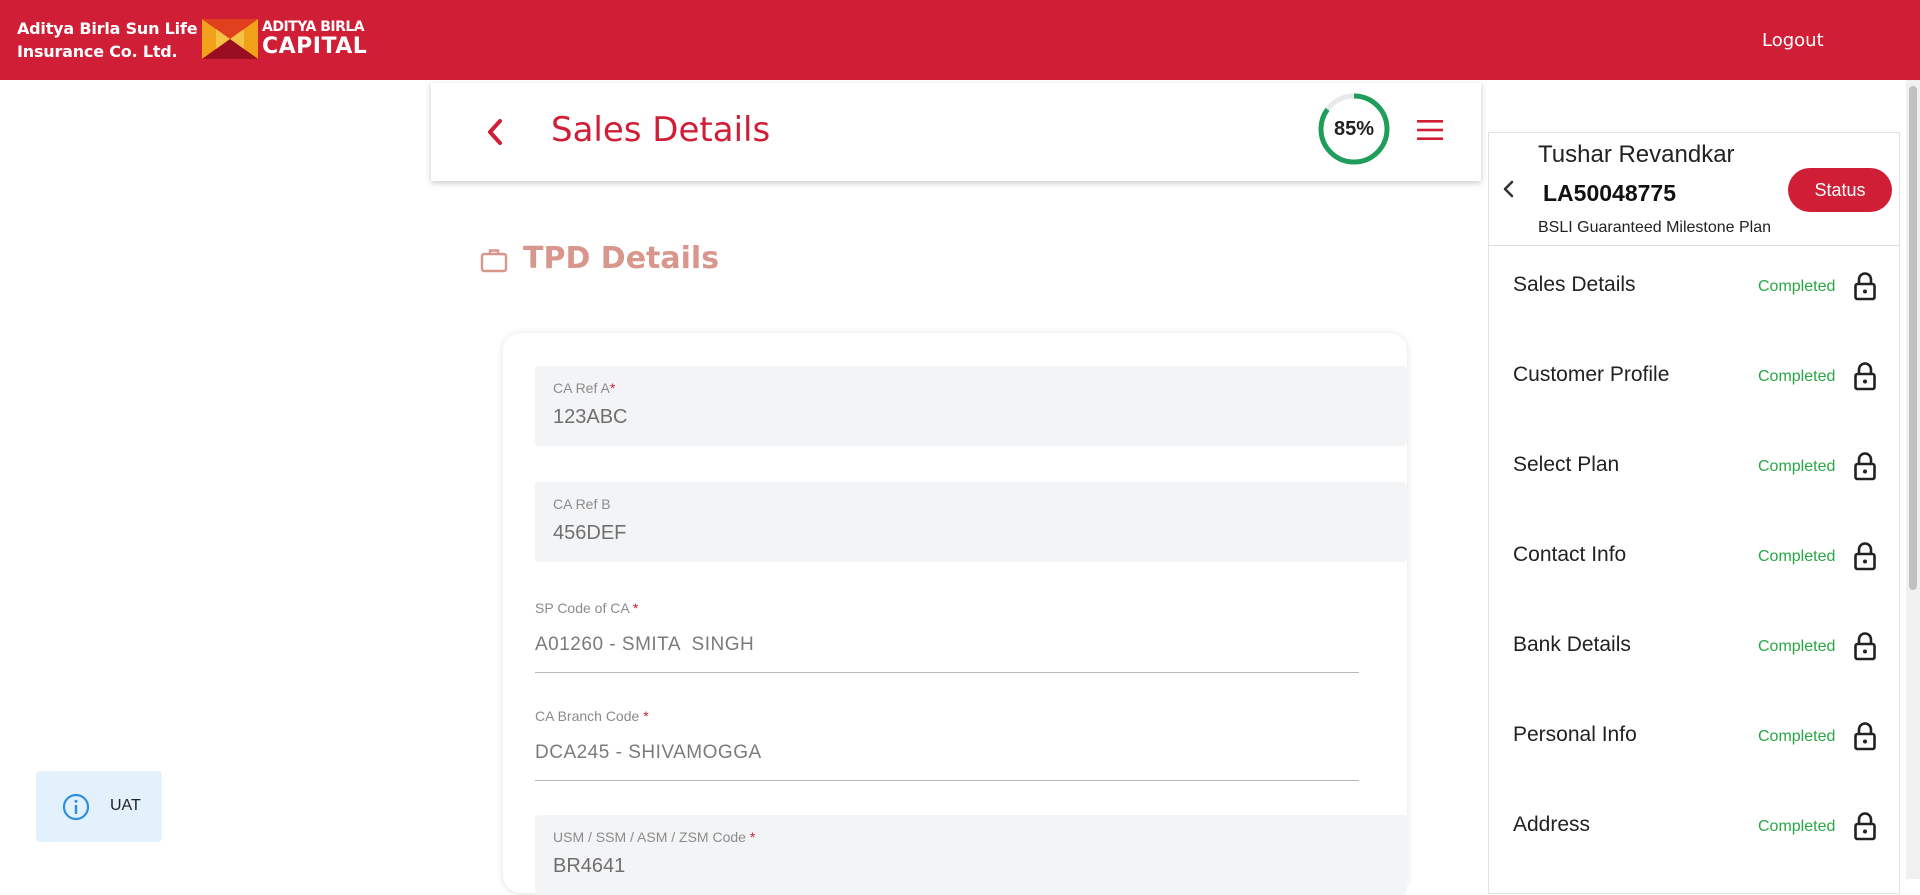 The image size is (1920, 895). Describe the element at coordinates (589, 866) in the screenshot. I see `usm-code-value: BR4641` at that location.